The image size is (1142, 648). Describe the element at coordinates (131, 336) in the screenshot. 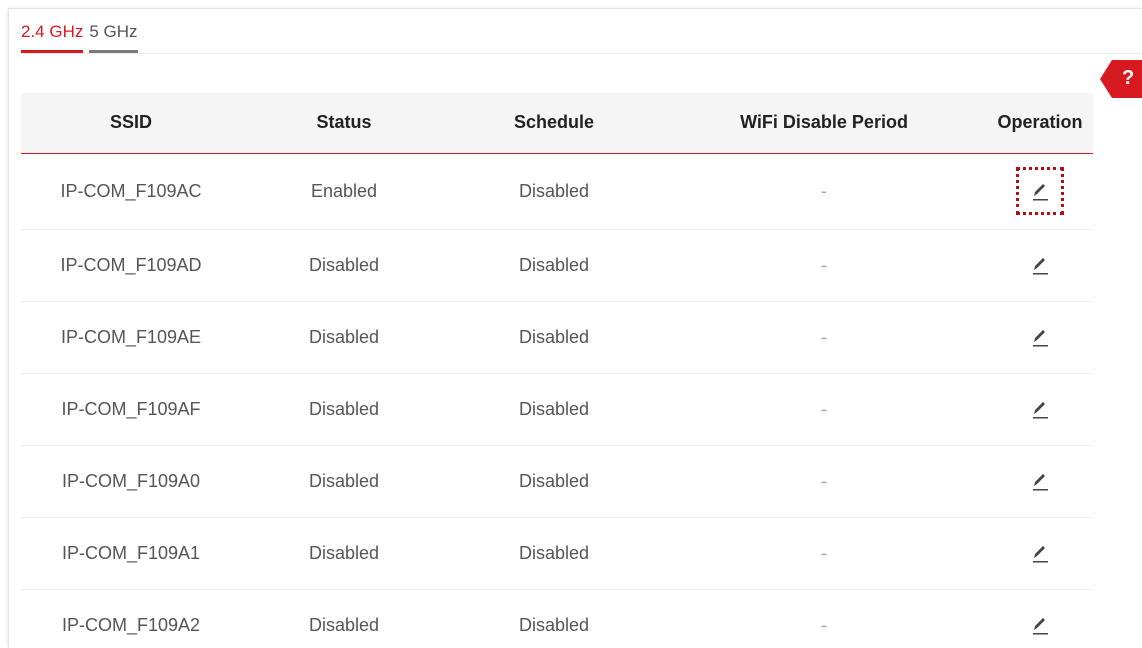

I see `cell-ssid: IP-COM_F109AE` at that location.